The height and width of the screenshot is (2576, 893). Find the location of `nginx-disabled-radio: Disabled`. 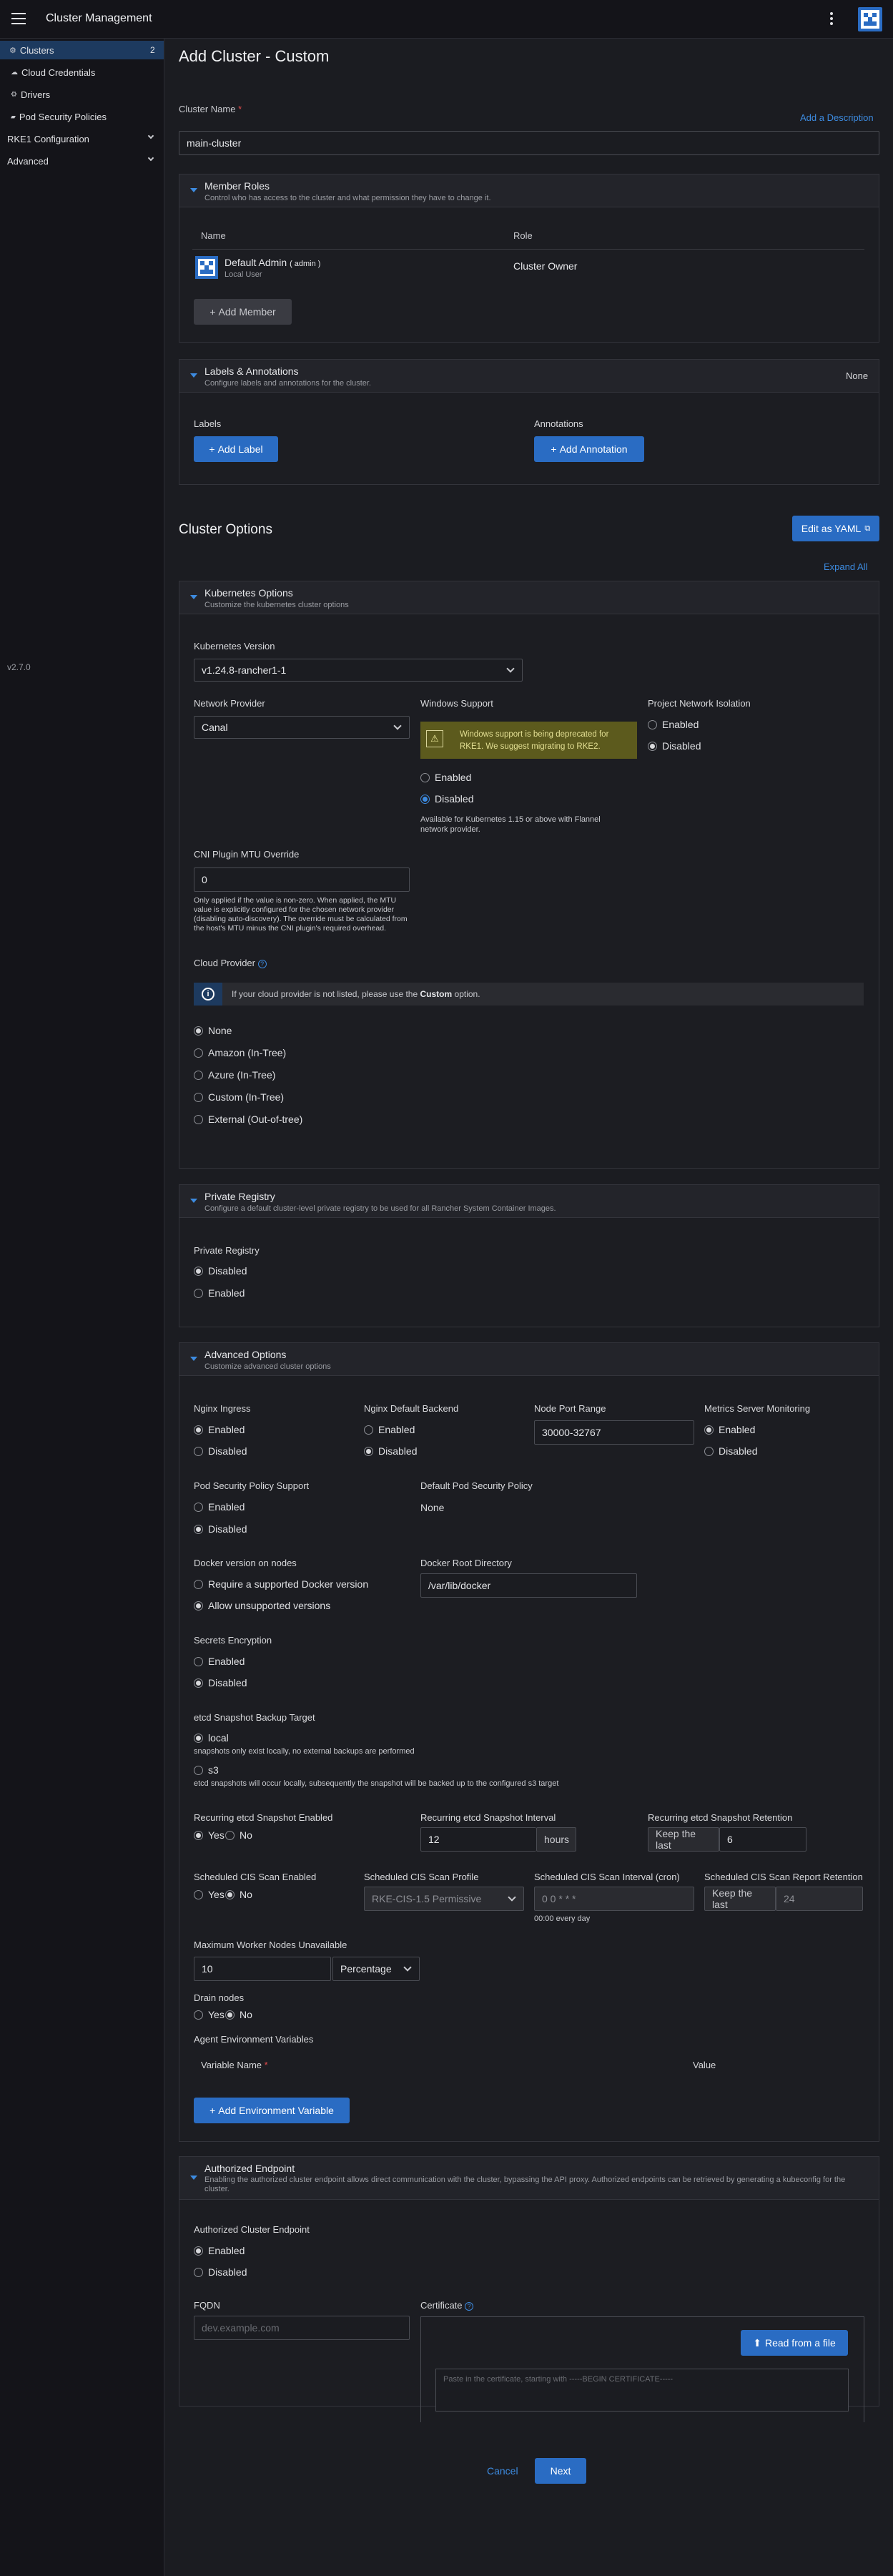

nginx-disabled-radio: Disabled is located at coordinates (220, 1451).